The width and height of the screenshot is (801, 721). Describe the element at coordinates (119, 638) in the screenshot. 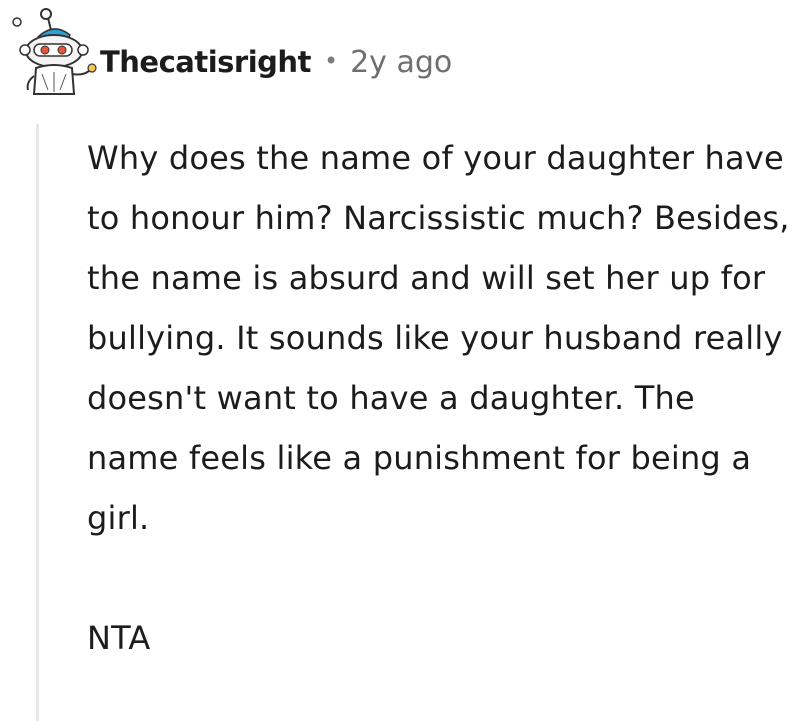

I see `comment-paragraph-verdict: NTA` at that location.